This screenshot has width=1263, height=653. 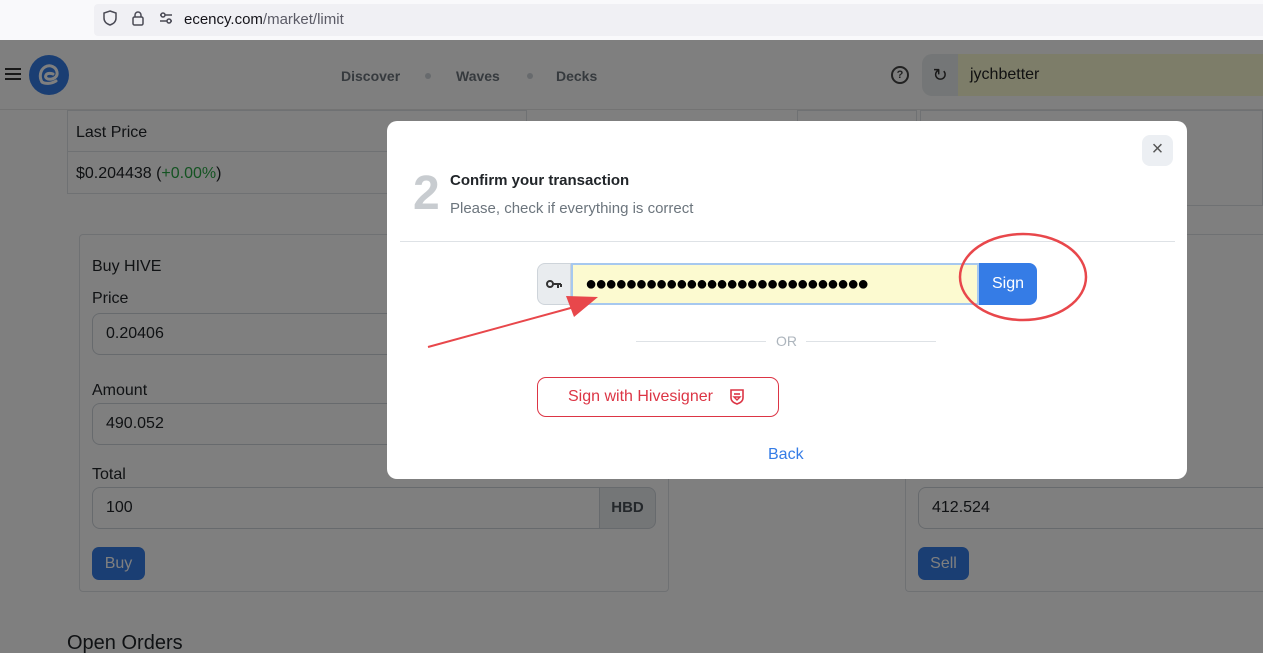 I want to click on sign-with-hivesigner-button: Sign with Hivesigner, so click(x=658, y=397).